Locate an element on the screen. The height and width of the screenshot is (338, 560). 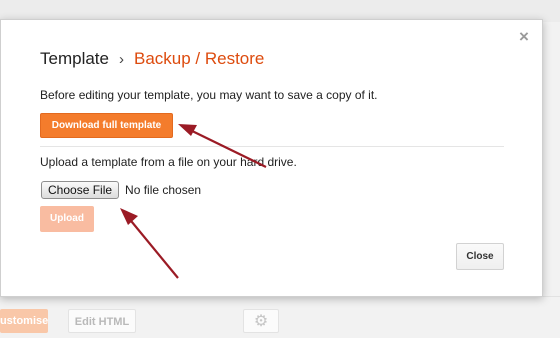
close-icon: × is located at coordinates (524, 37).